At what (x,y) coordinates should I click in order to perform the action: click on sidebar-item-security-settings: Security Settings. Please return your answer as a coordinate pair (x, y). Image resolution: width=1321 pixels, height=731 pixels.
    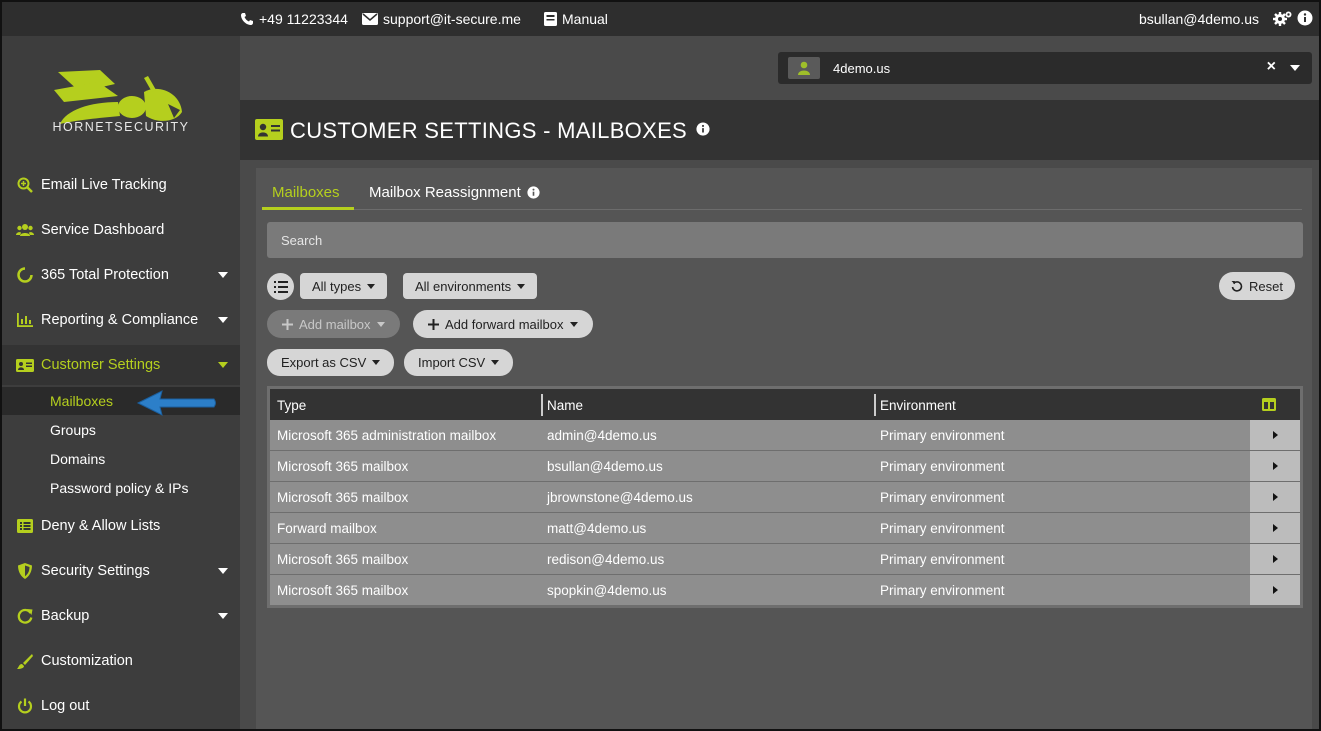
    Looking at the image, I should click on (121, 571).